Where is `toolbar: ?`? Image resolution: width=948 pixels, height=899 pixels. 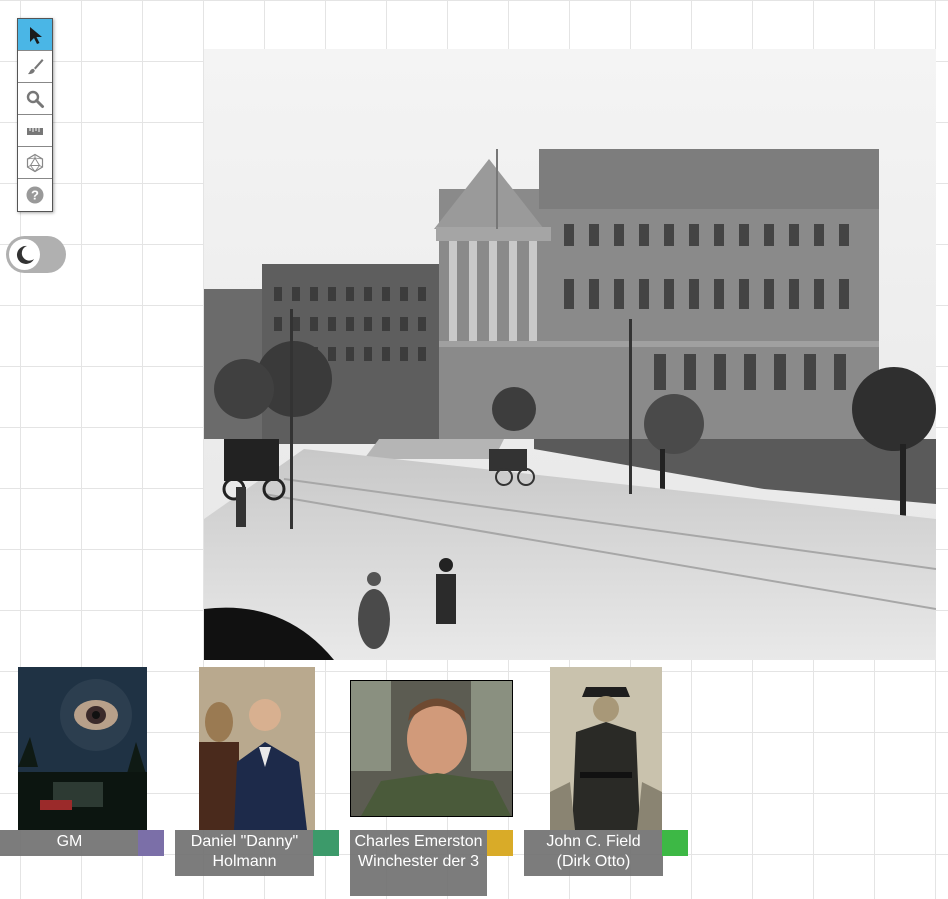
toolbar: ? is located at coordinates (35, 115).